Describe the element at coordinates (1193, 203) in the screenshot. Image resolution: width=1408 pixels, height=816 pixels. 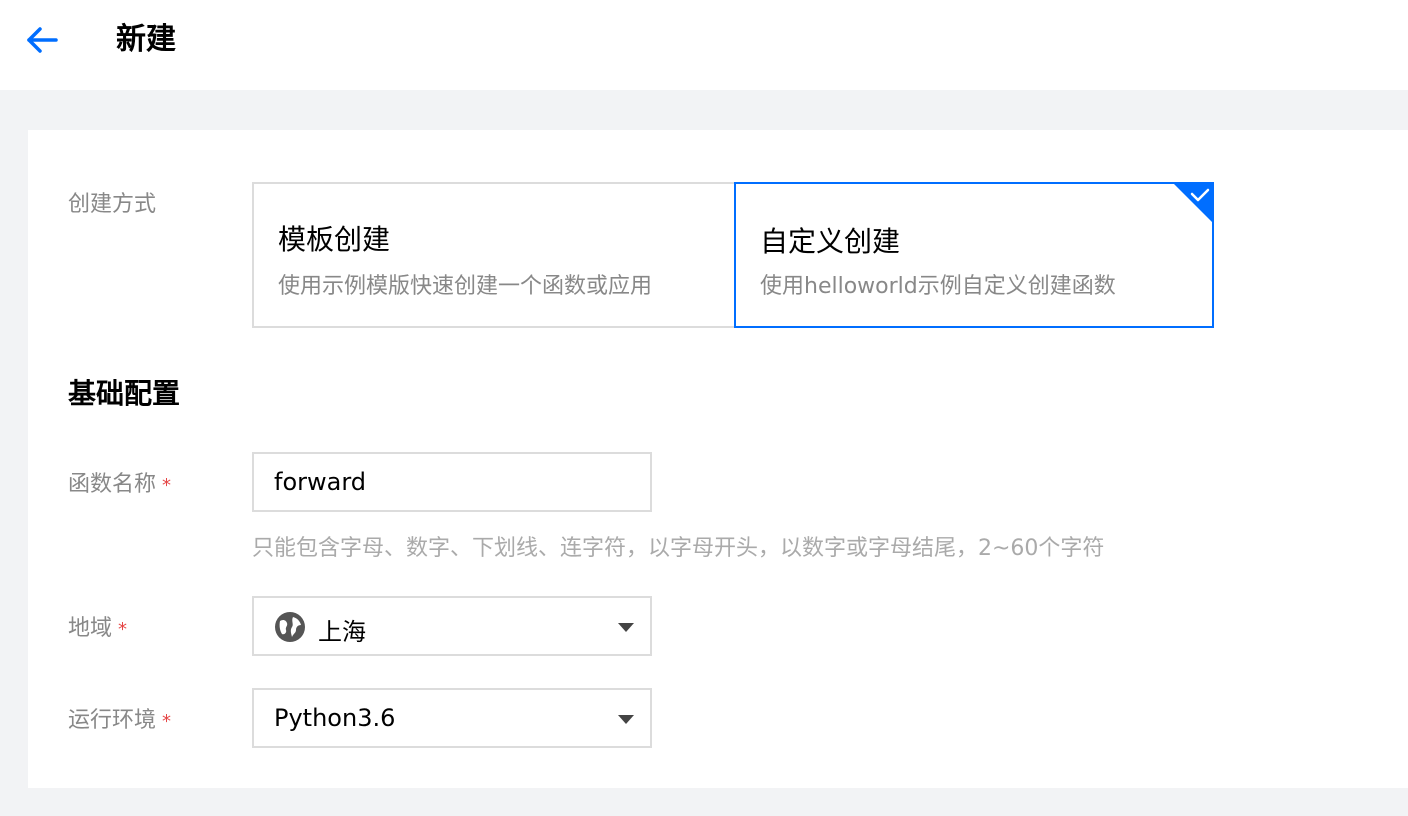
I see `checkmark-icon` at that location.